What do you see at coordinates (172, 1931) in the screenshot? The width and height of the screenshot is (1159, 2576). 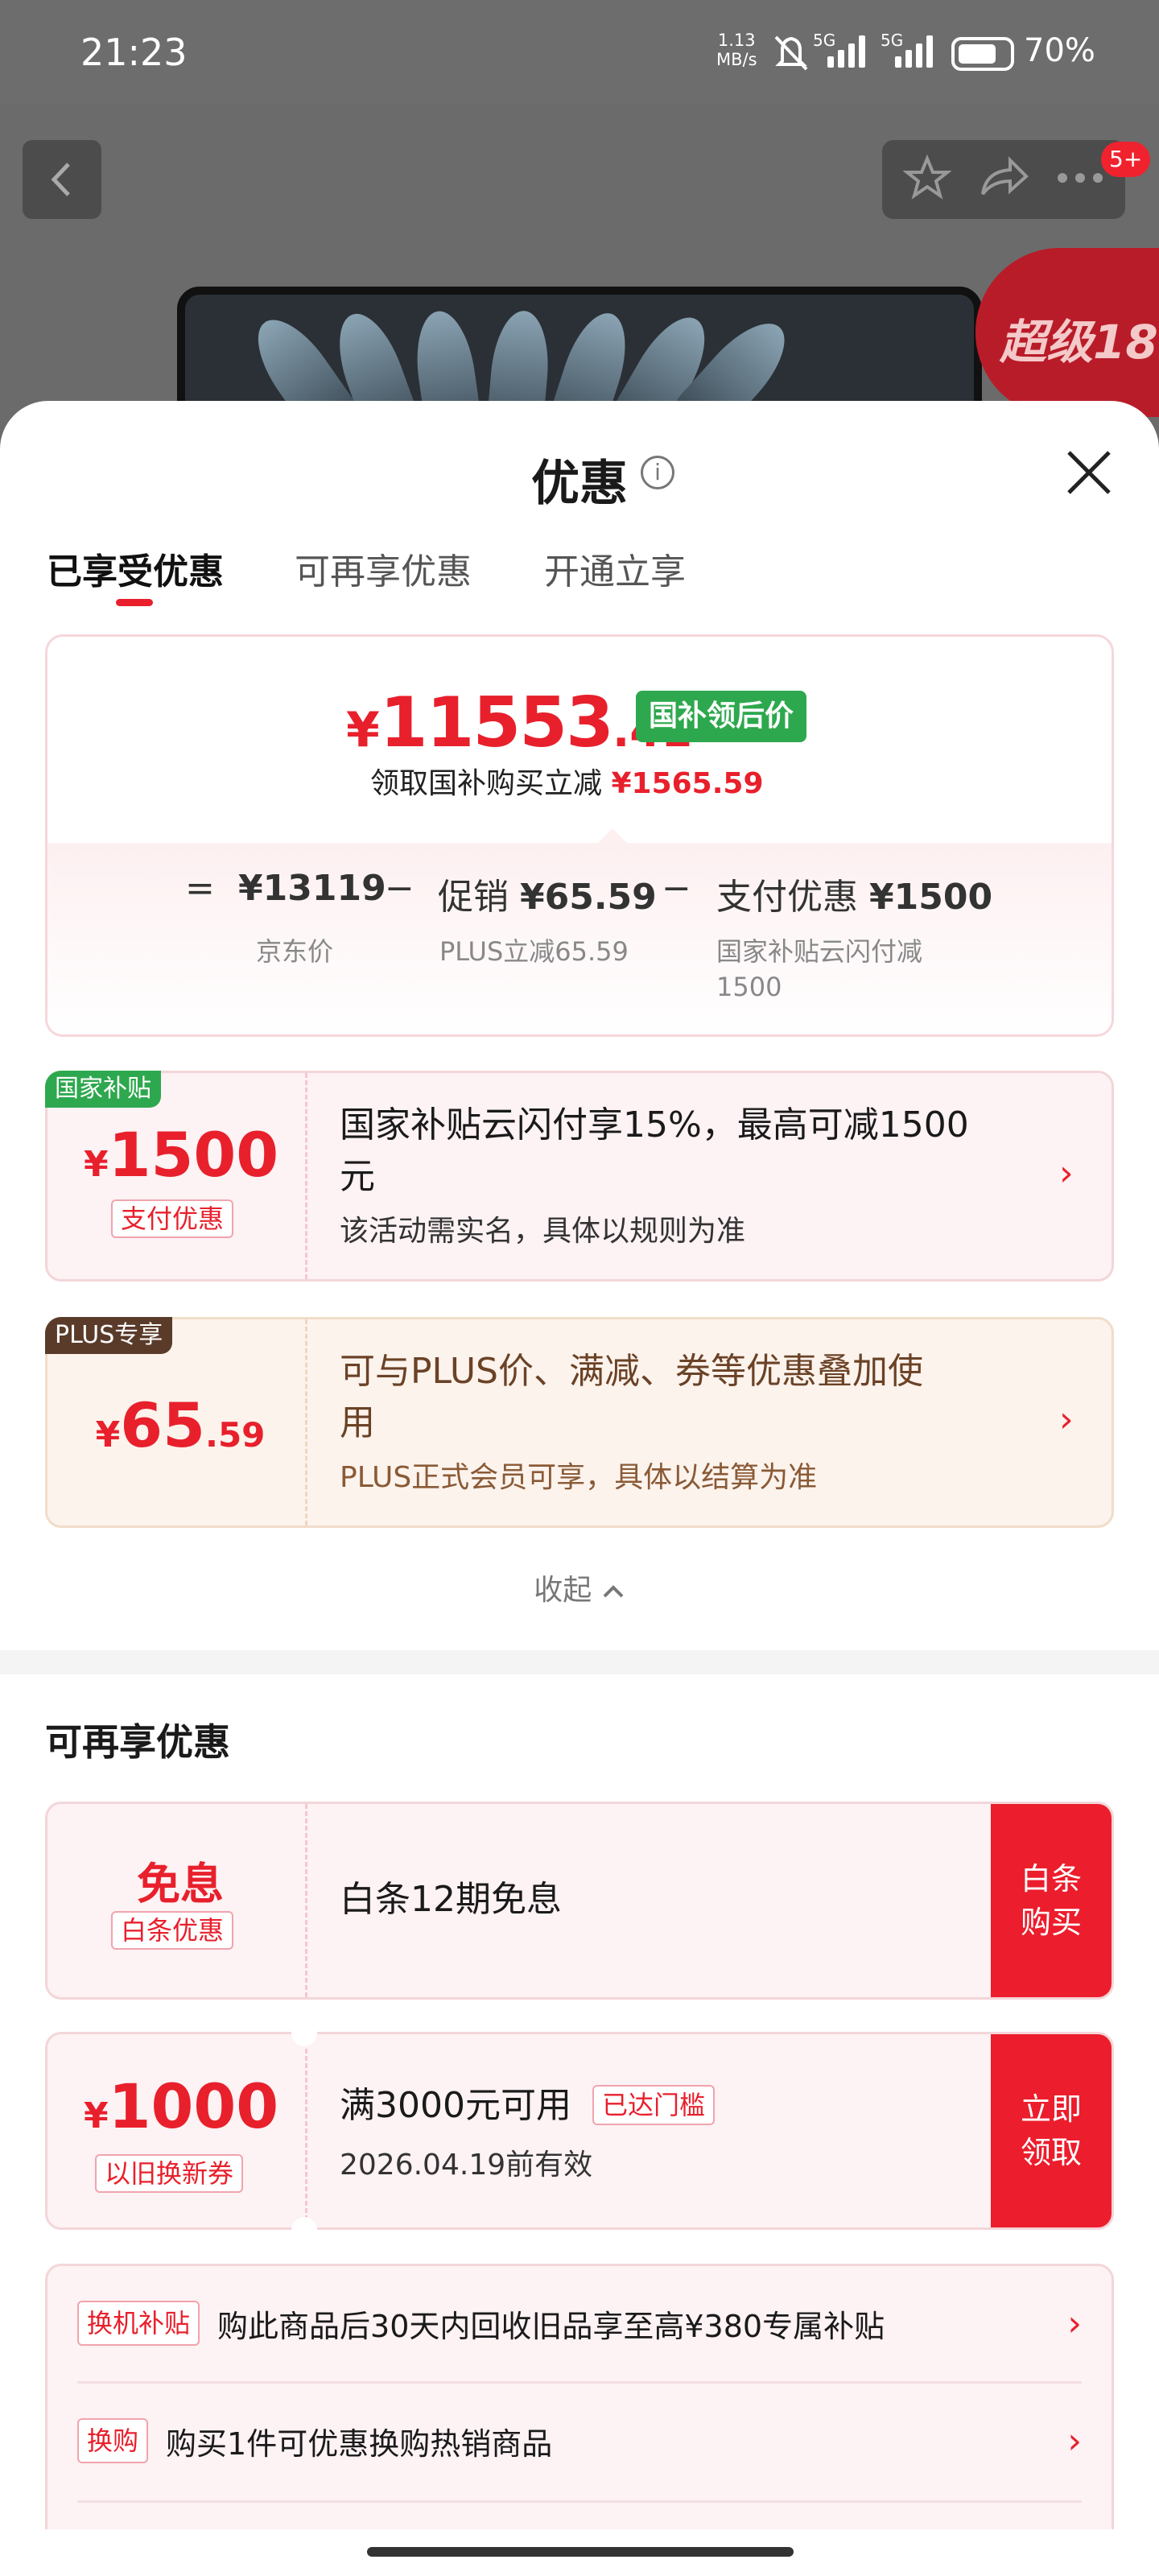 I see `baitiao-pill: 白条优惠` at bounding box center [172, 1931].